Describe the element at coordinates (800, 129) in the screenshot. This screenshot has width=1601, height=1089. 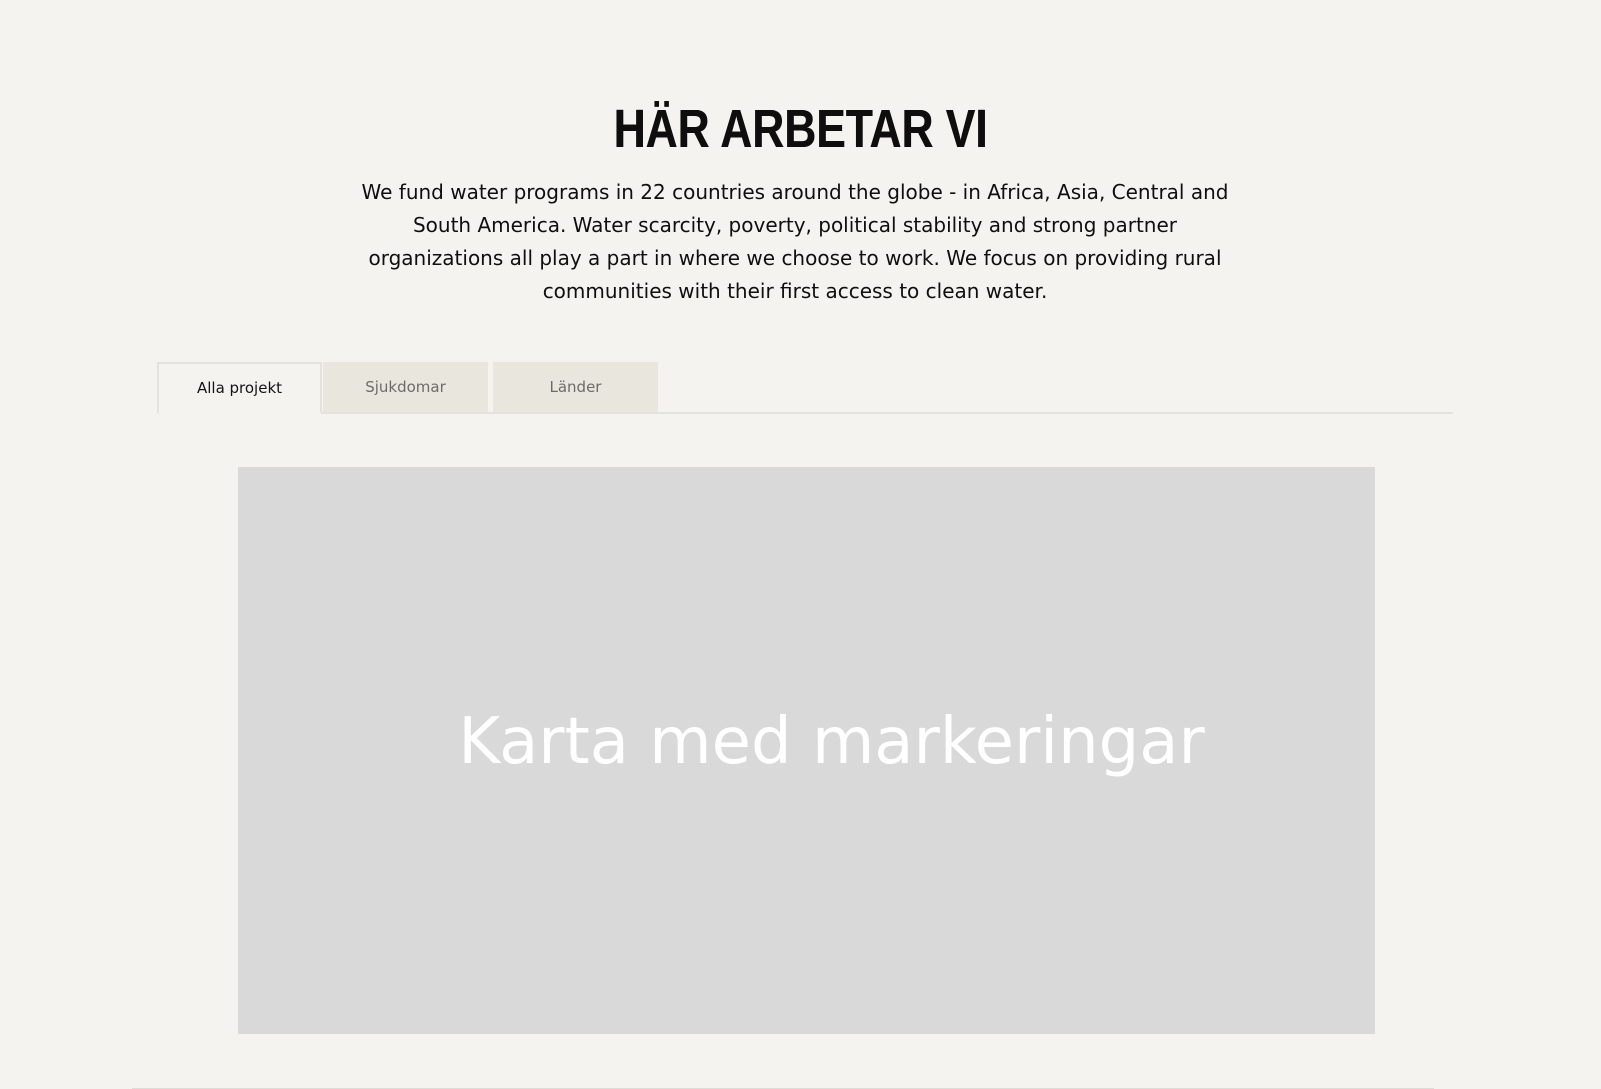
I see `section-title: HÄR ARBETAR VI` at that location.